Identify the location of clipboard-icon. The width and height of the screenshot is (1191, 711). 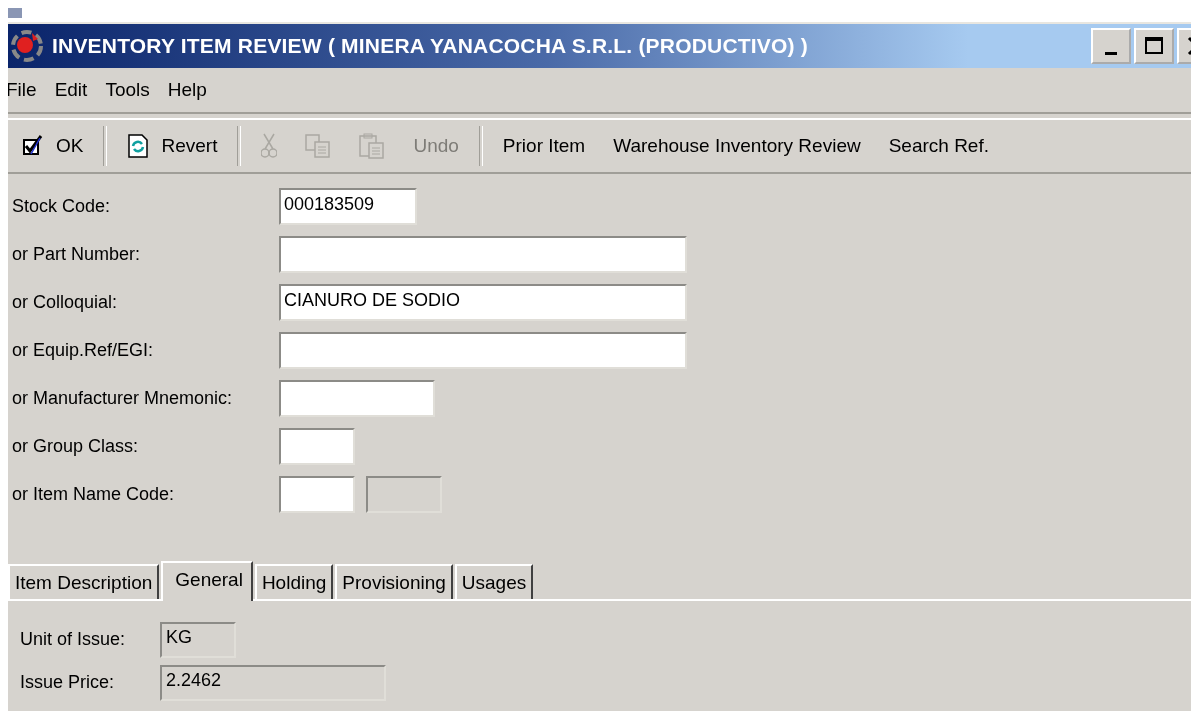
(372, 146).